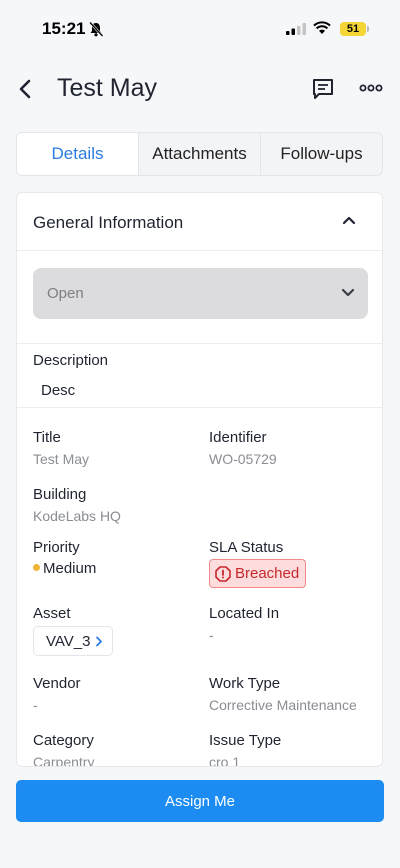 The width and height of the screenshot is (400, 868). Describe the element at coordinates (353, 29) in the screenshot. I see `battery-indicator: 51` at that location.